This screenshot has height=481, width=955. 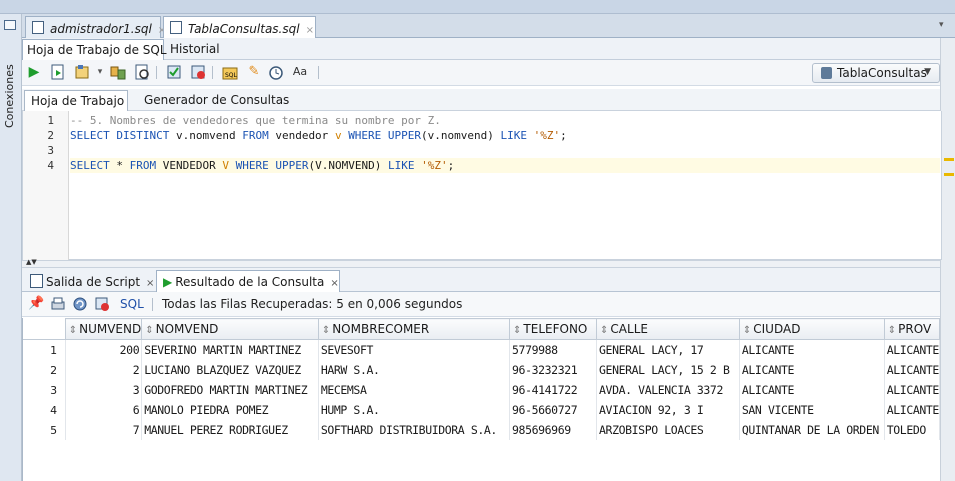 What do you see at coordinates (58, 304) in the screenshot?
I see `print-icon` at bounding box center [58, 304].